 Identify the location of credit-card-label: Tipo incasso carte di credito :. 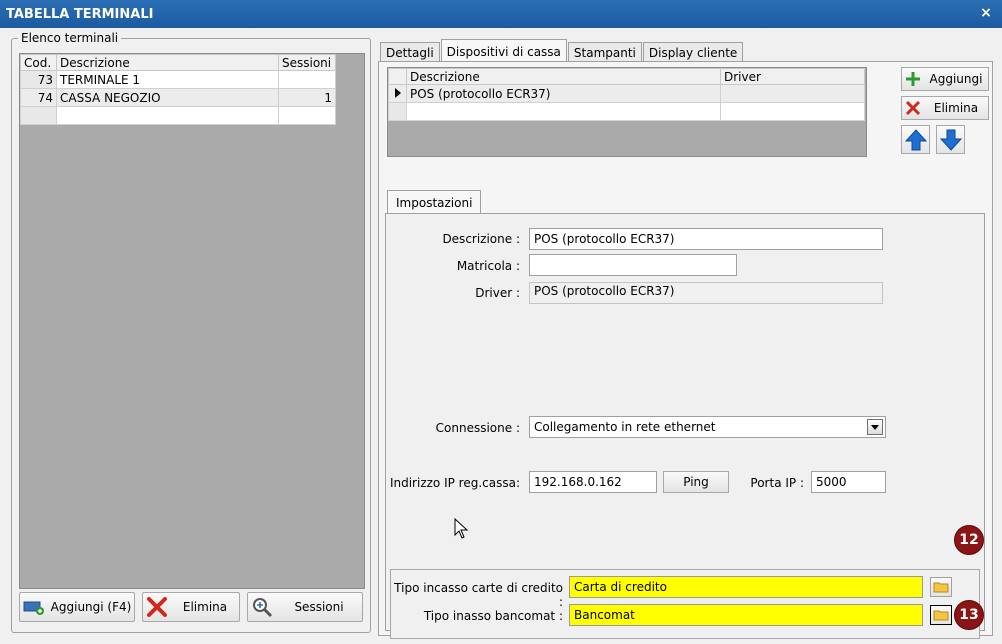
(478, 595).